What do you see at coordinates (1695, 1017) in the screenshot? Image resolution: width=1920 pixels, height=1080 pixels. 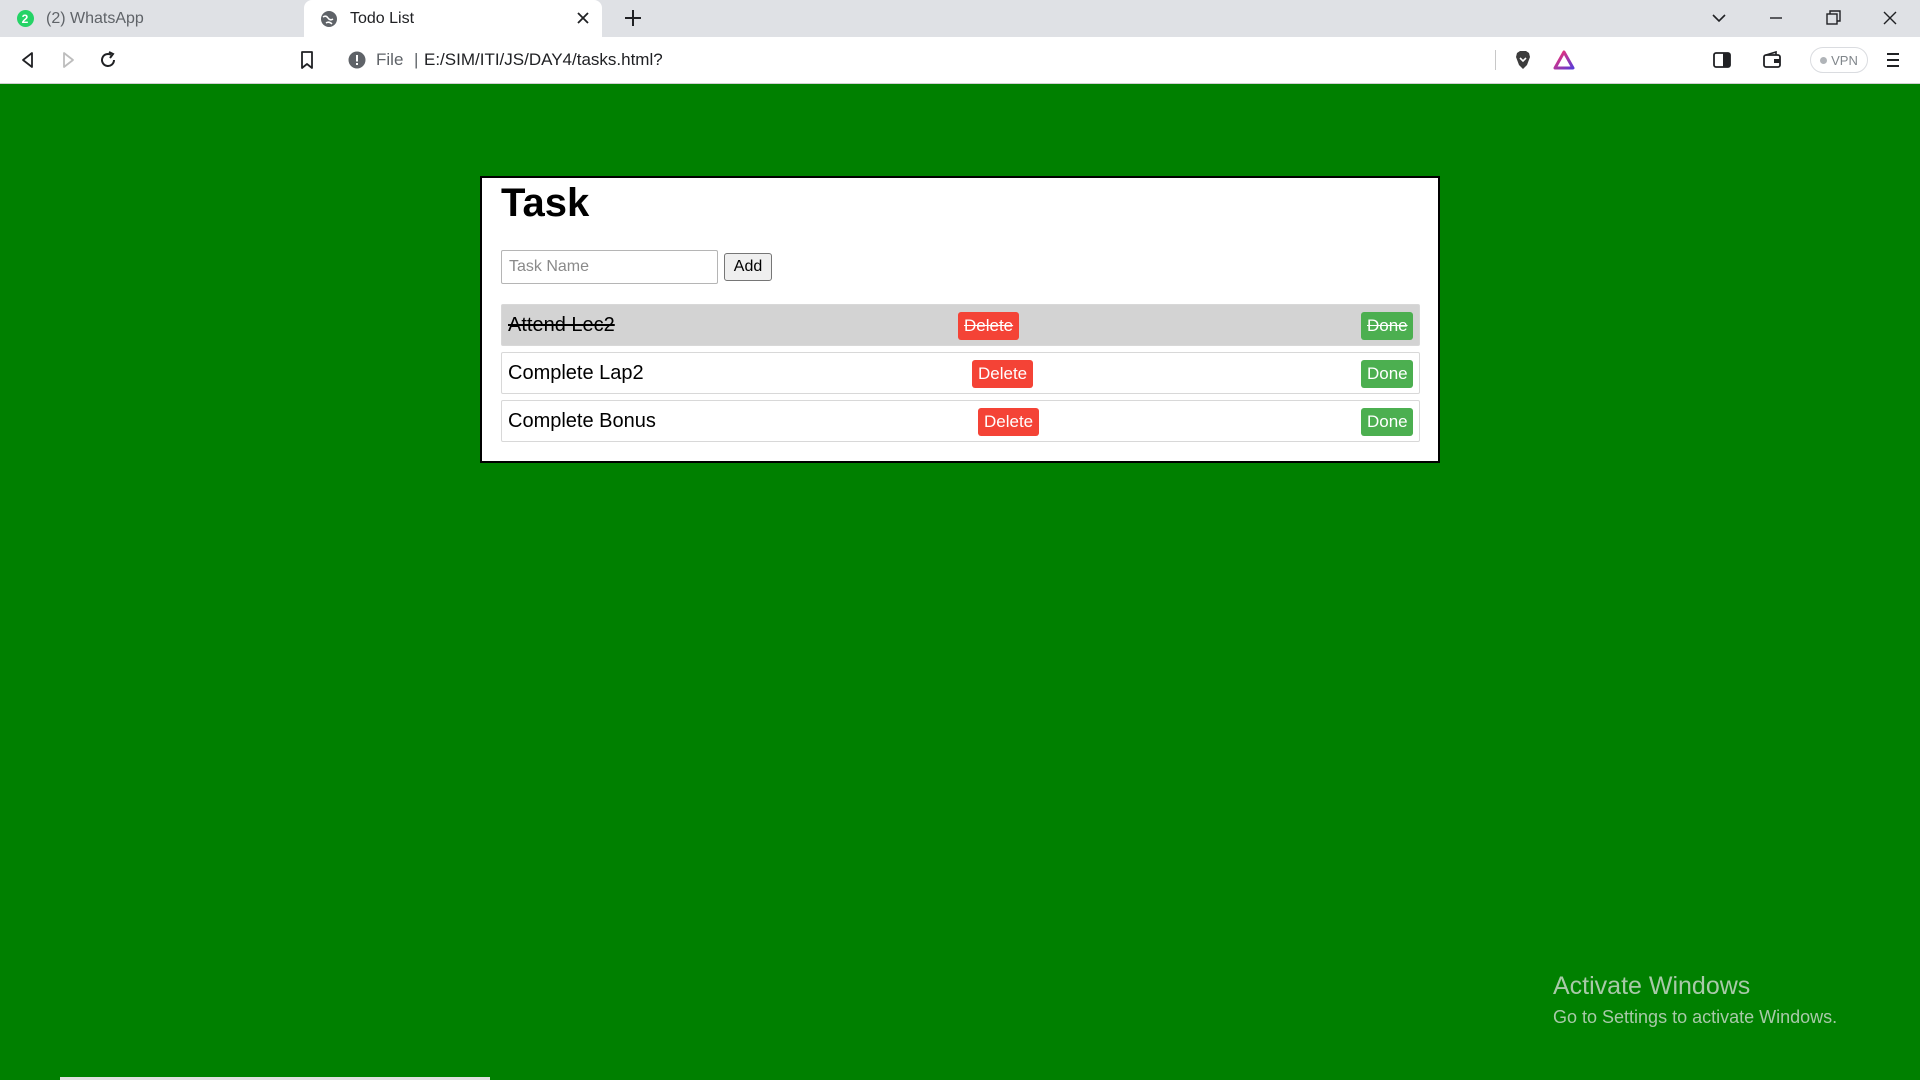 I see `watermark-subtitle: Go to Settings to activate Windows.` at bounding box center [1695, 1017].